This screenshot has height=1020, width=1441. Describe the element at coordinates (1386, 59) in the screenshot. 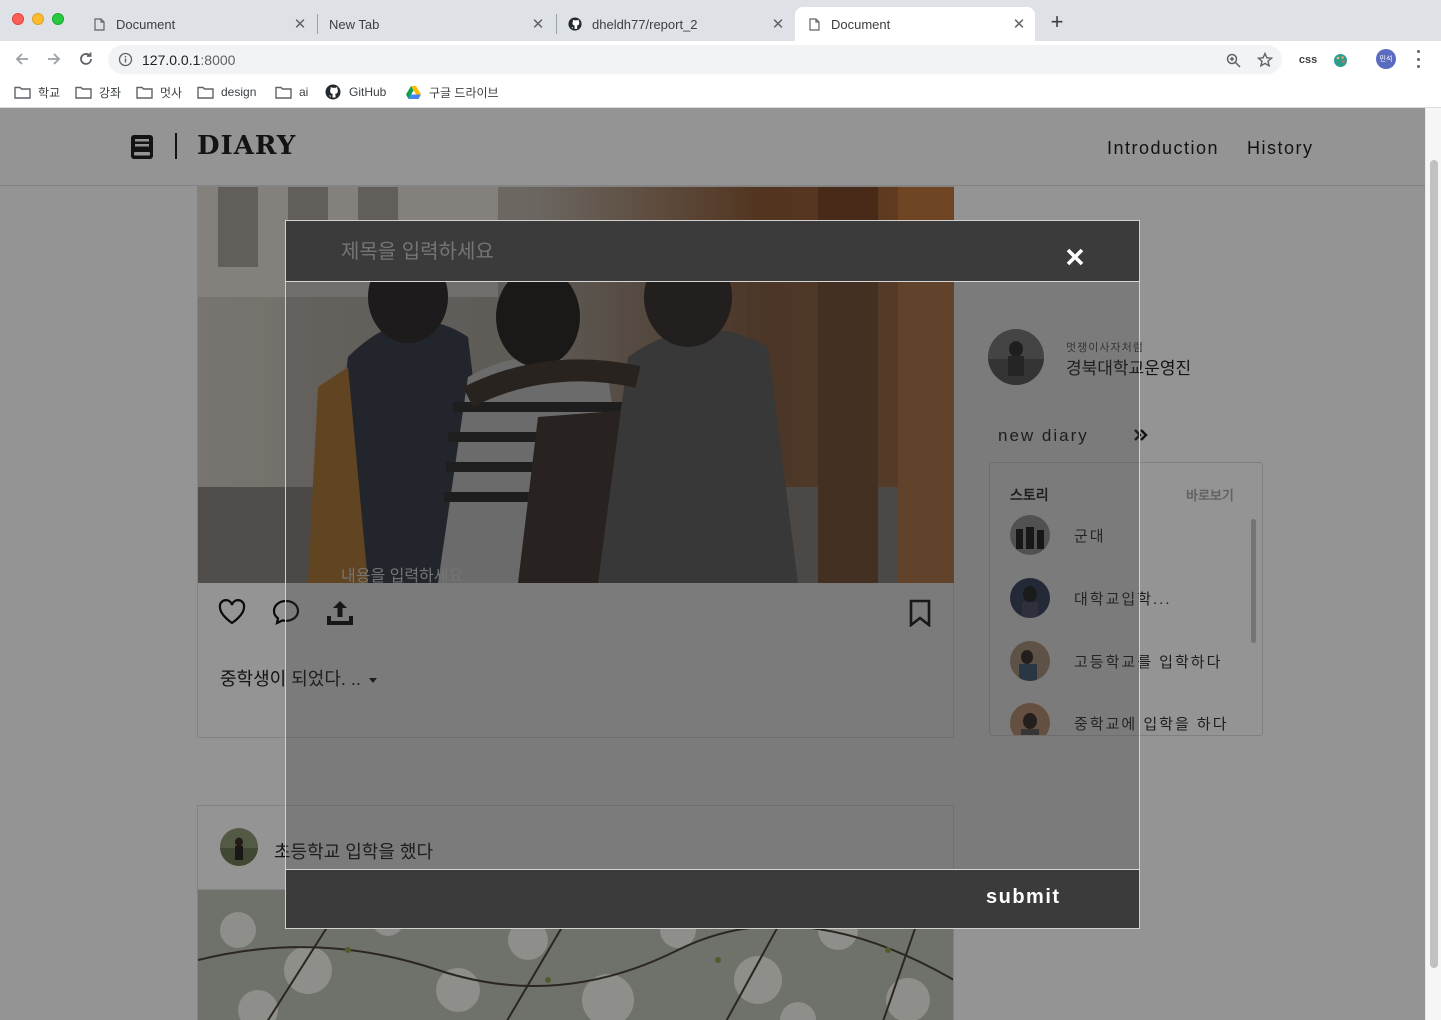

I see `profile-avatar-button: 민석` at that location.